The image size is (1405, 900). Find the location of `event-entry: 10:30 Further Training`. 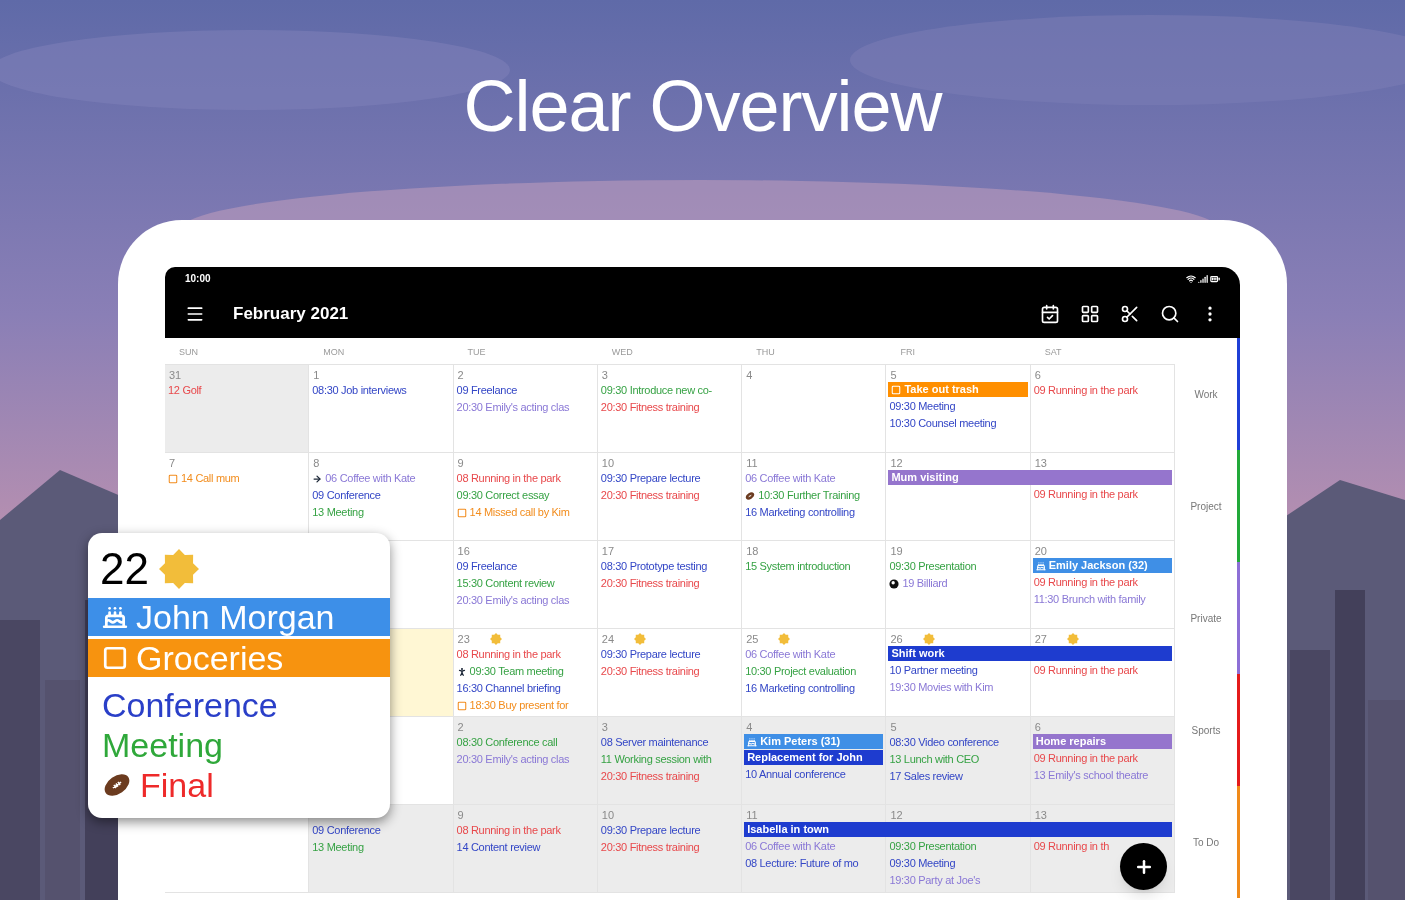

event-entry: 10:30 Further Training is located at coordinates (814, 495).